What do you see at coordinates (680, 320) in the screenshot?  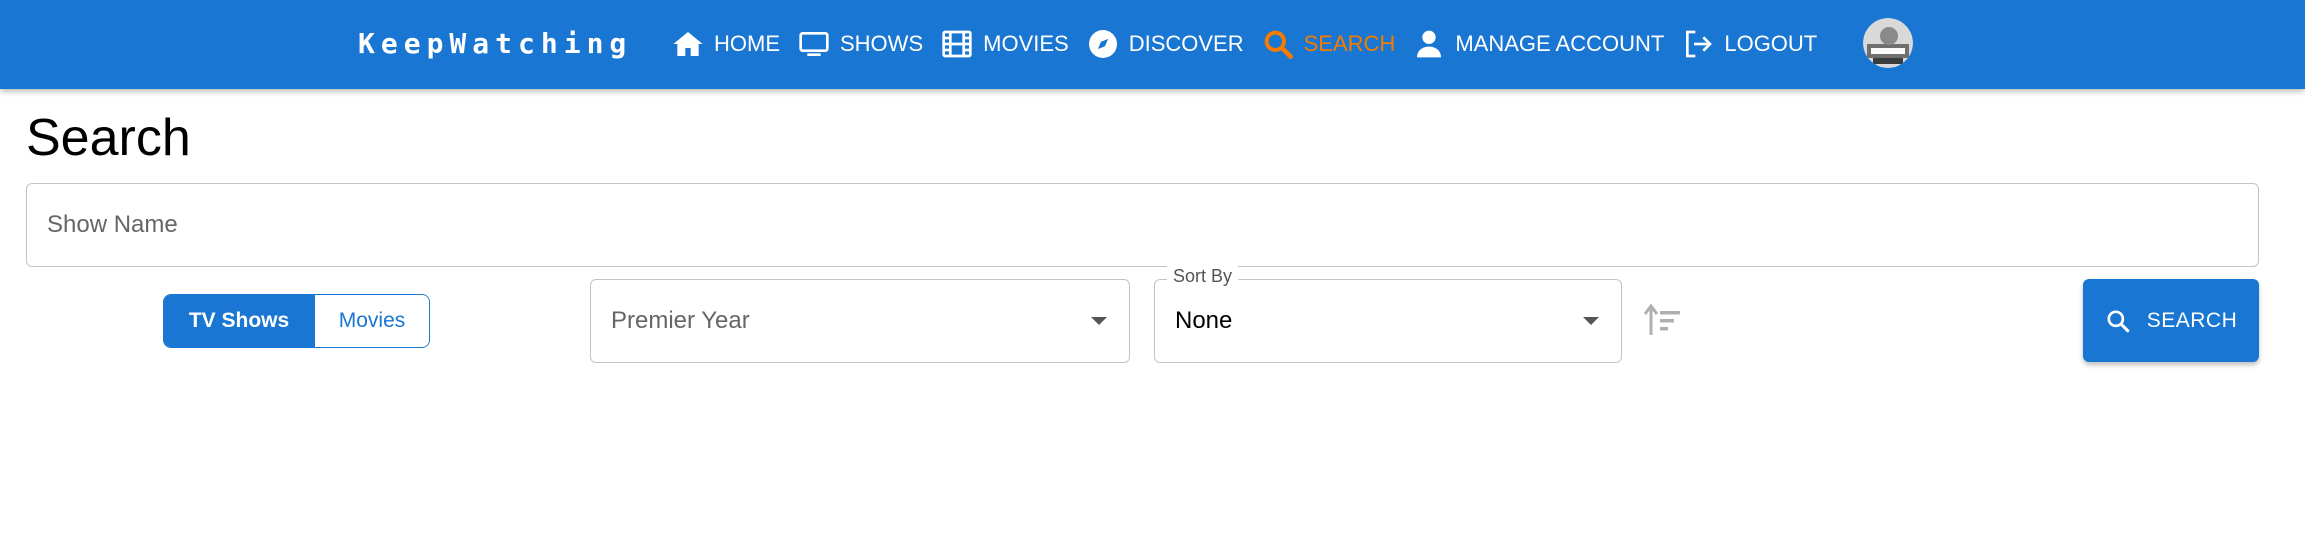 I see `premier-year-placeholder: Premier Year` at bounding box center [680, 320].